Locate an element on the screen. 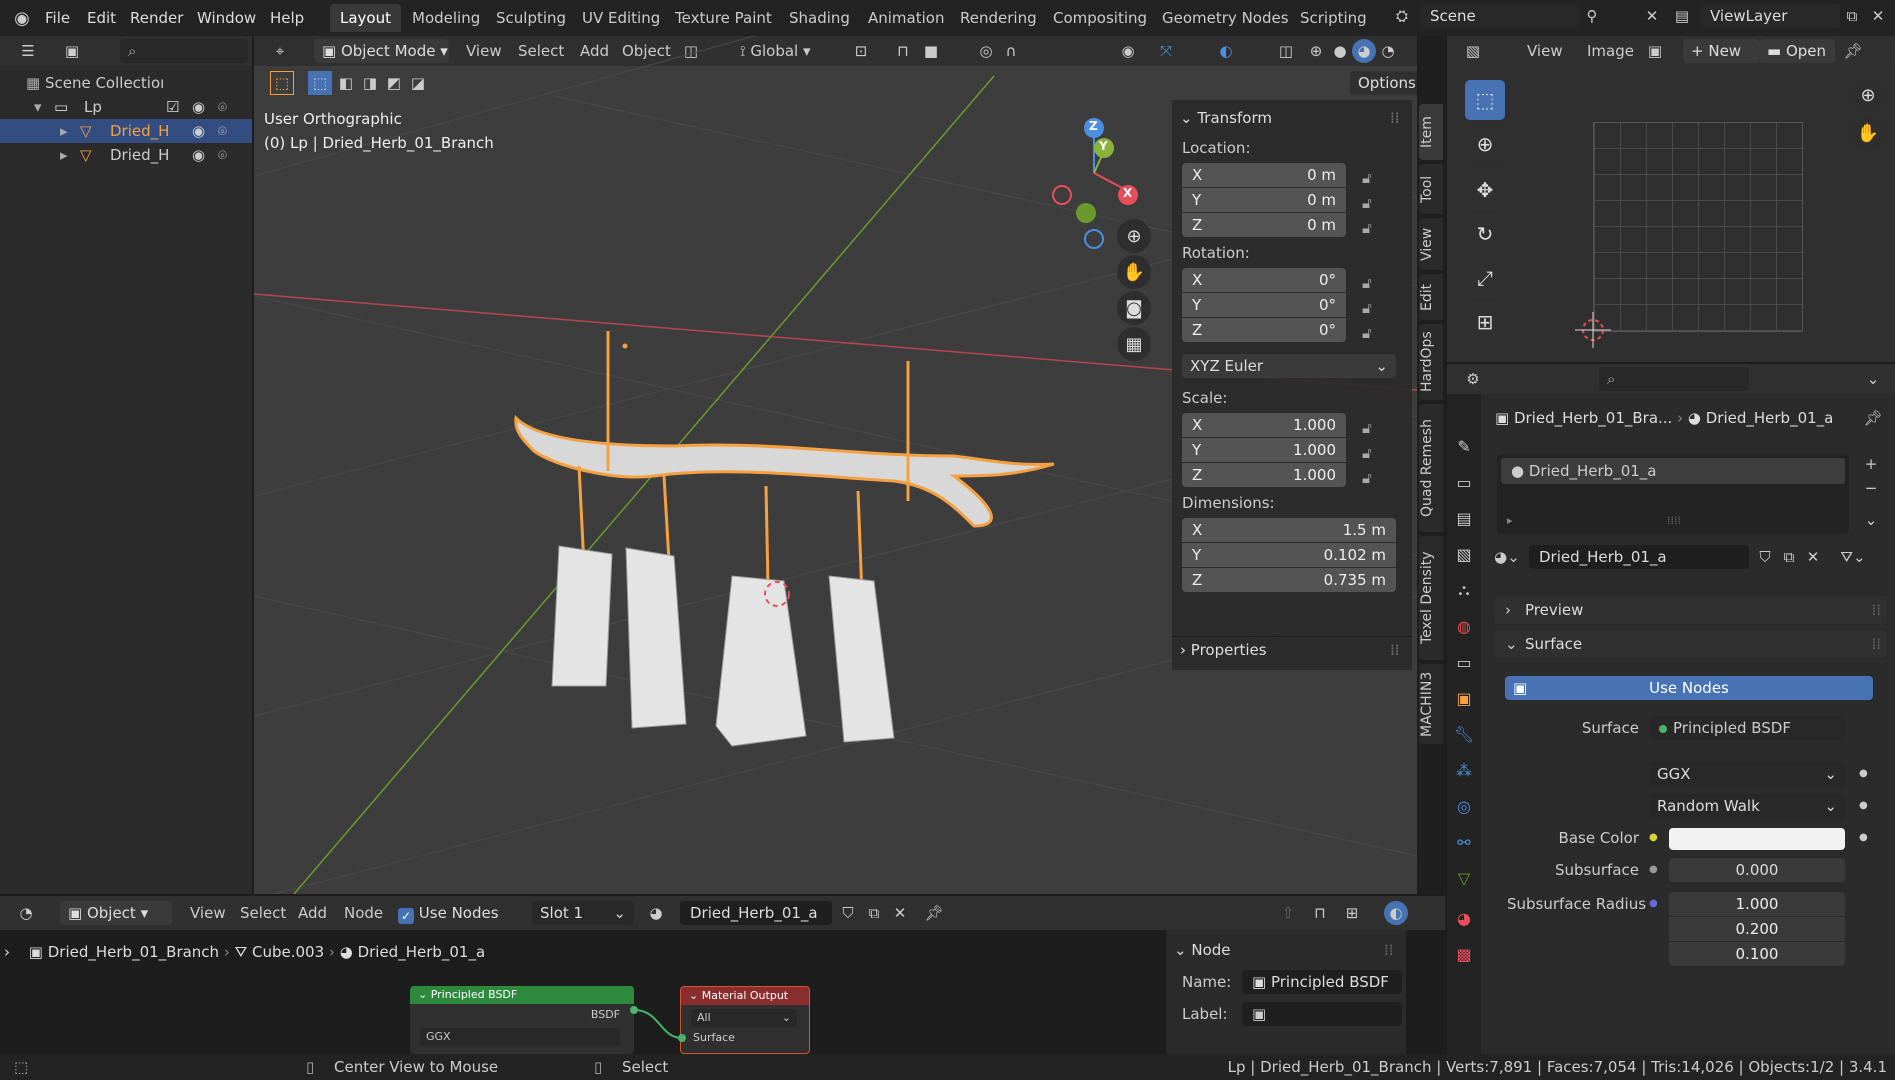 The height and width of the screenshot is (1080, 1895). tab-view: View is located at coordinates (1431, 244).